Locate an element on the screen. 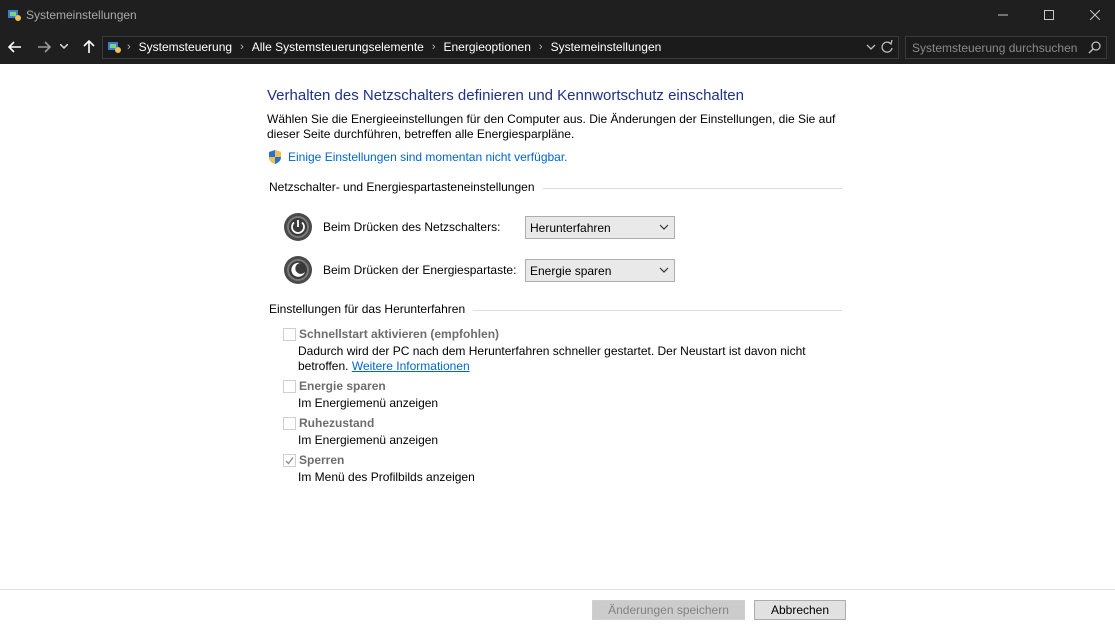 The image size is (1115, 625). more-info-link: Weitere Informationen is located at coordinates (411, 366).